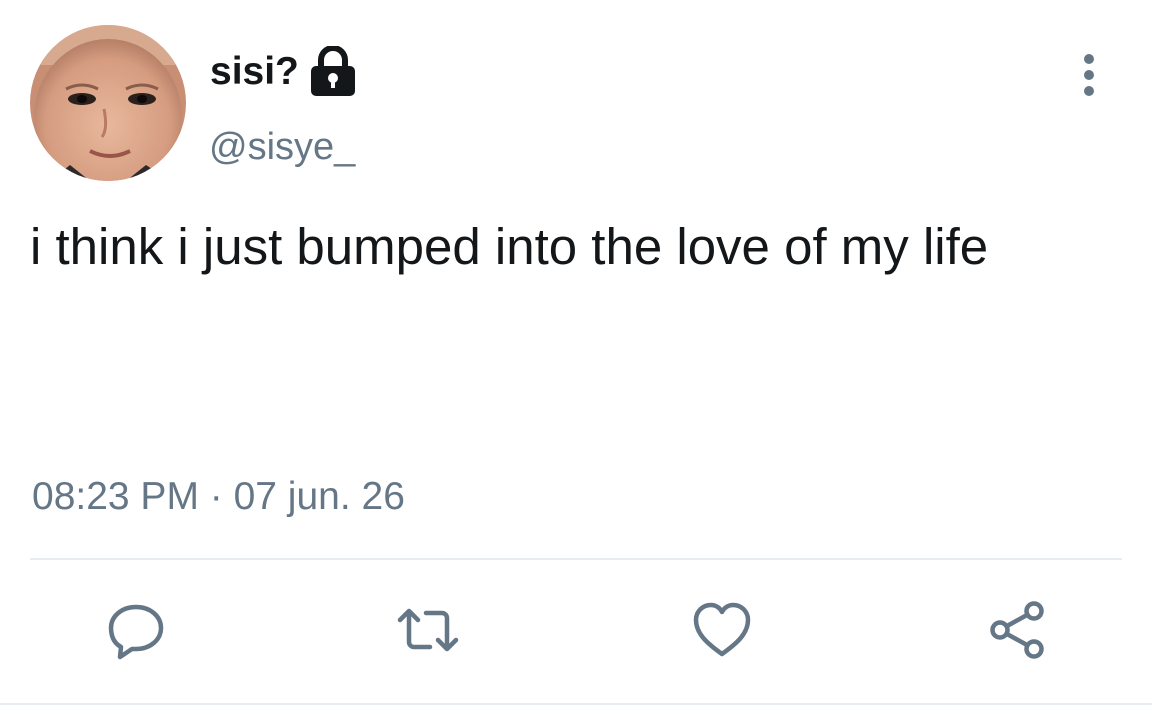 This screenshot has width=1152, height=723. I want to click on display-name: sisi?, so click(254, 72).